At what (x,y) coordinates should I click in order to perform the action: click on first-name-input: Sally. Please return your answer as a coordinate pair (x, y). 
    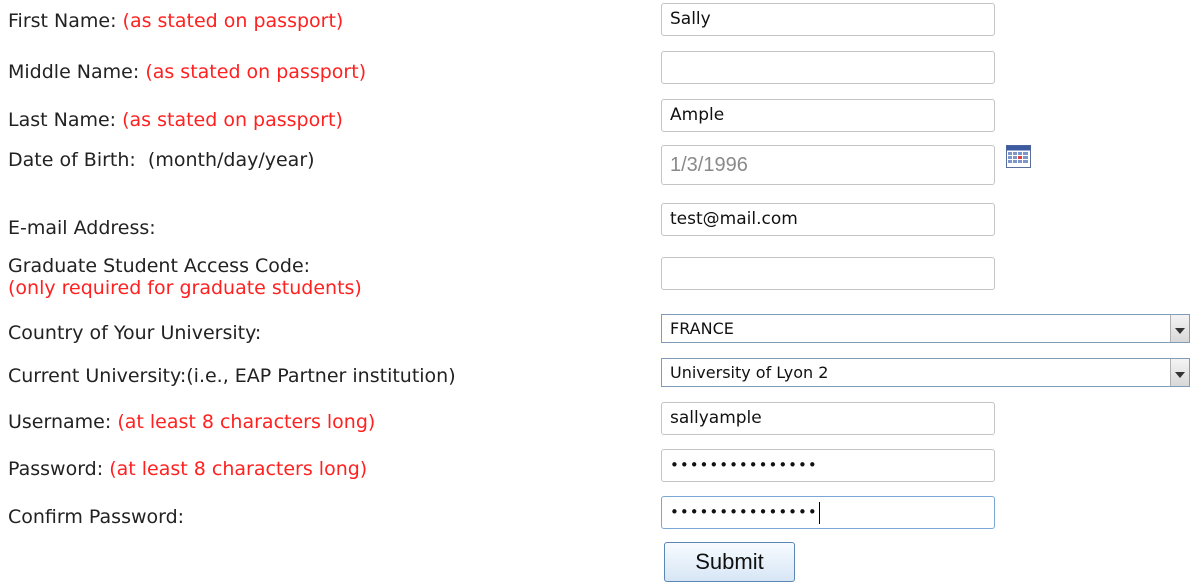
    Looking at the image, I should click on (828, 19).